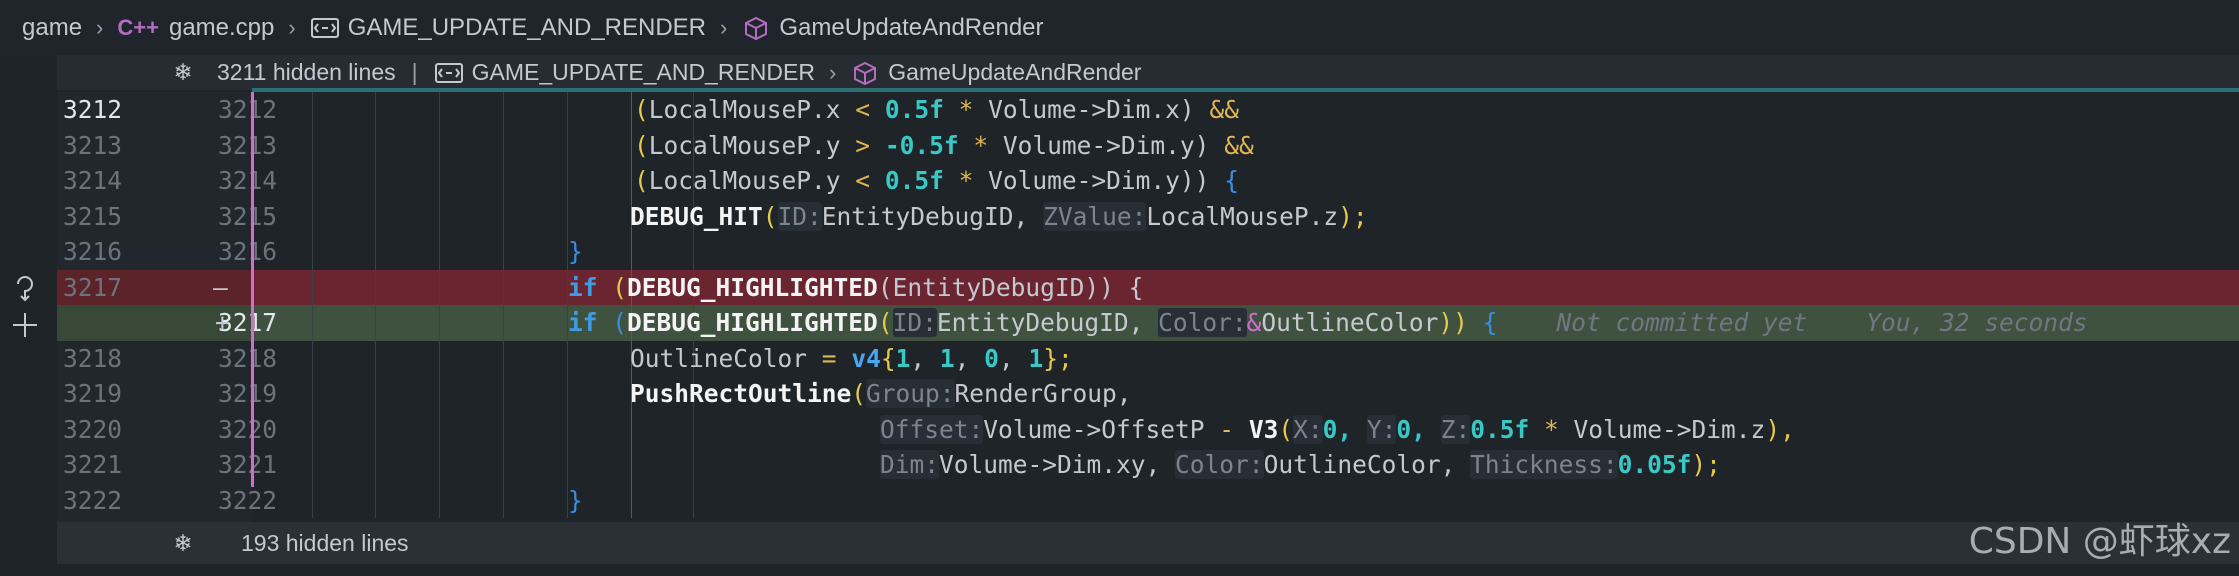 The height and width of the screenshot is (576, 2239). What do you see at coordinates (247, 429) in the screenshot?
I see `new-line-number: 3220` at bounding box center [247, 429].